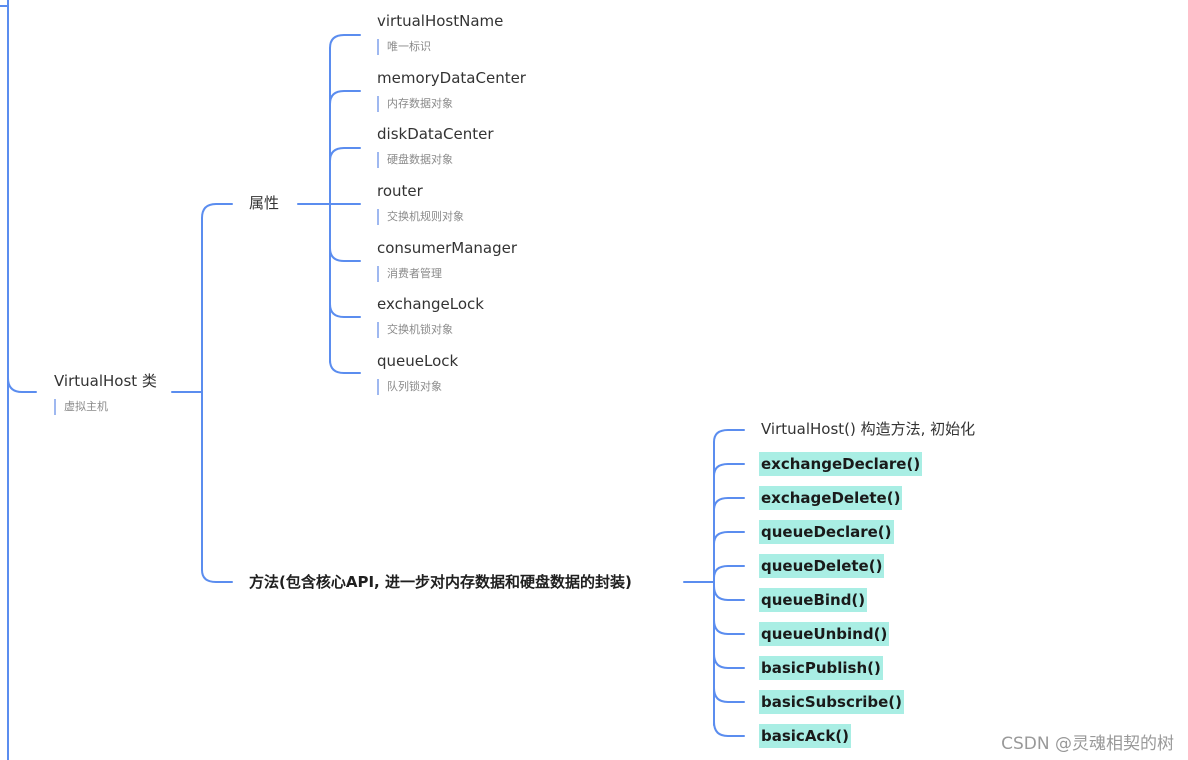 Image resolution: width=1188 pixels, height=760 pixels. What do you see at coordinates (1087, 744) in the screenshot?
I see `csdn-watermark: CSDN @灵魂相契的树` at bounding box center [1087, 744].